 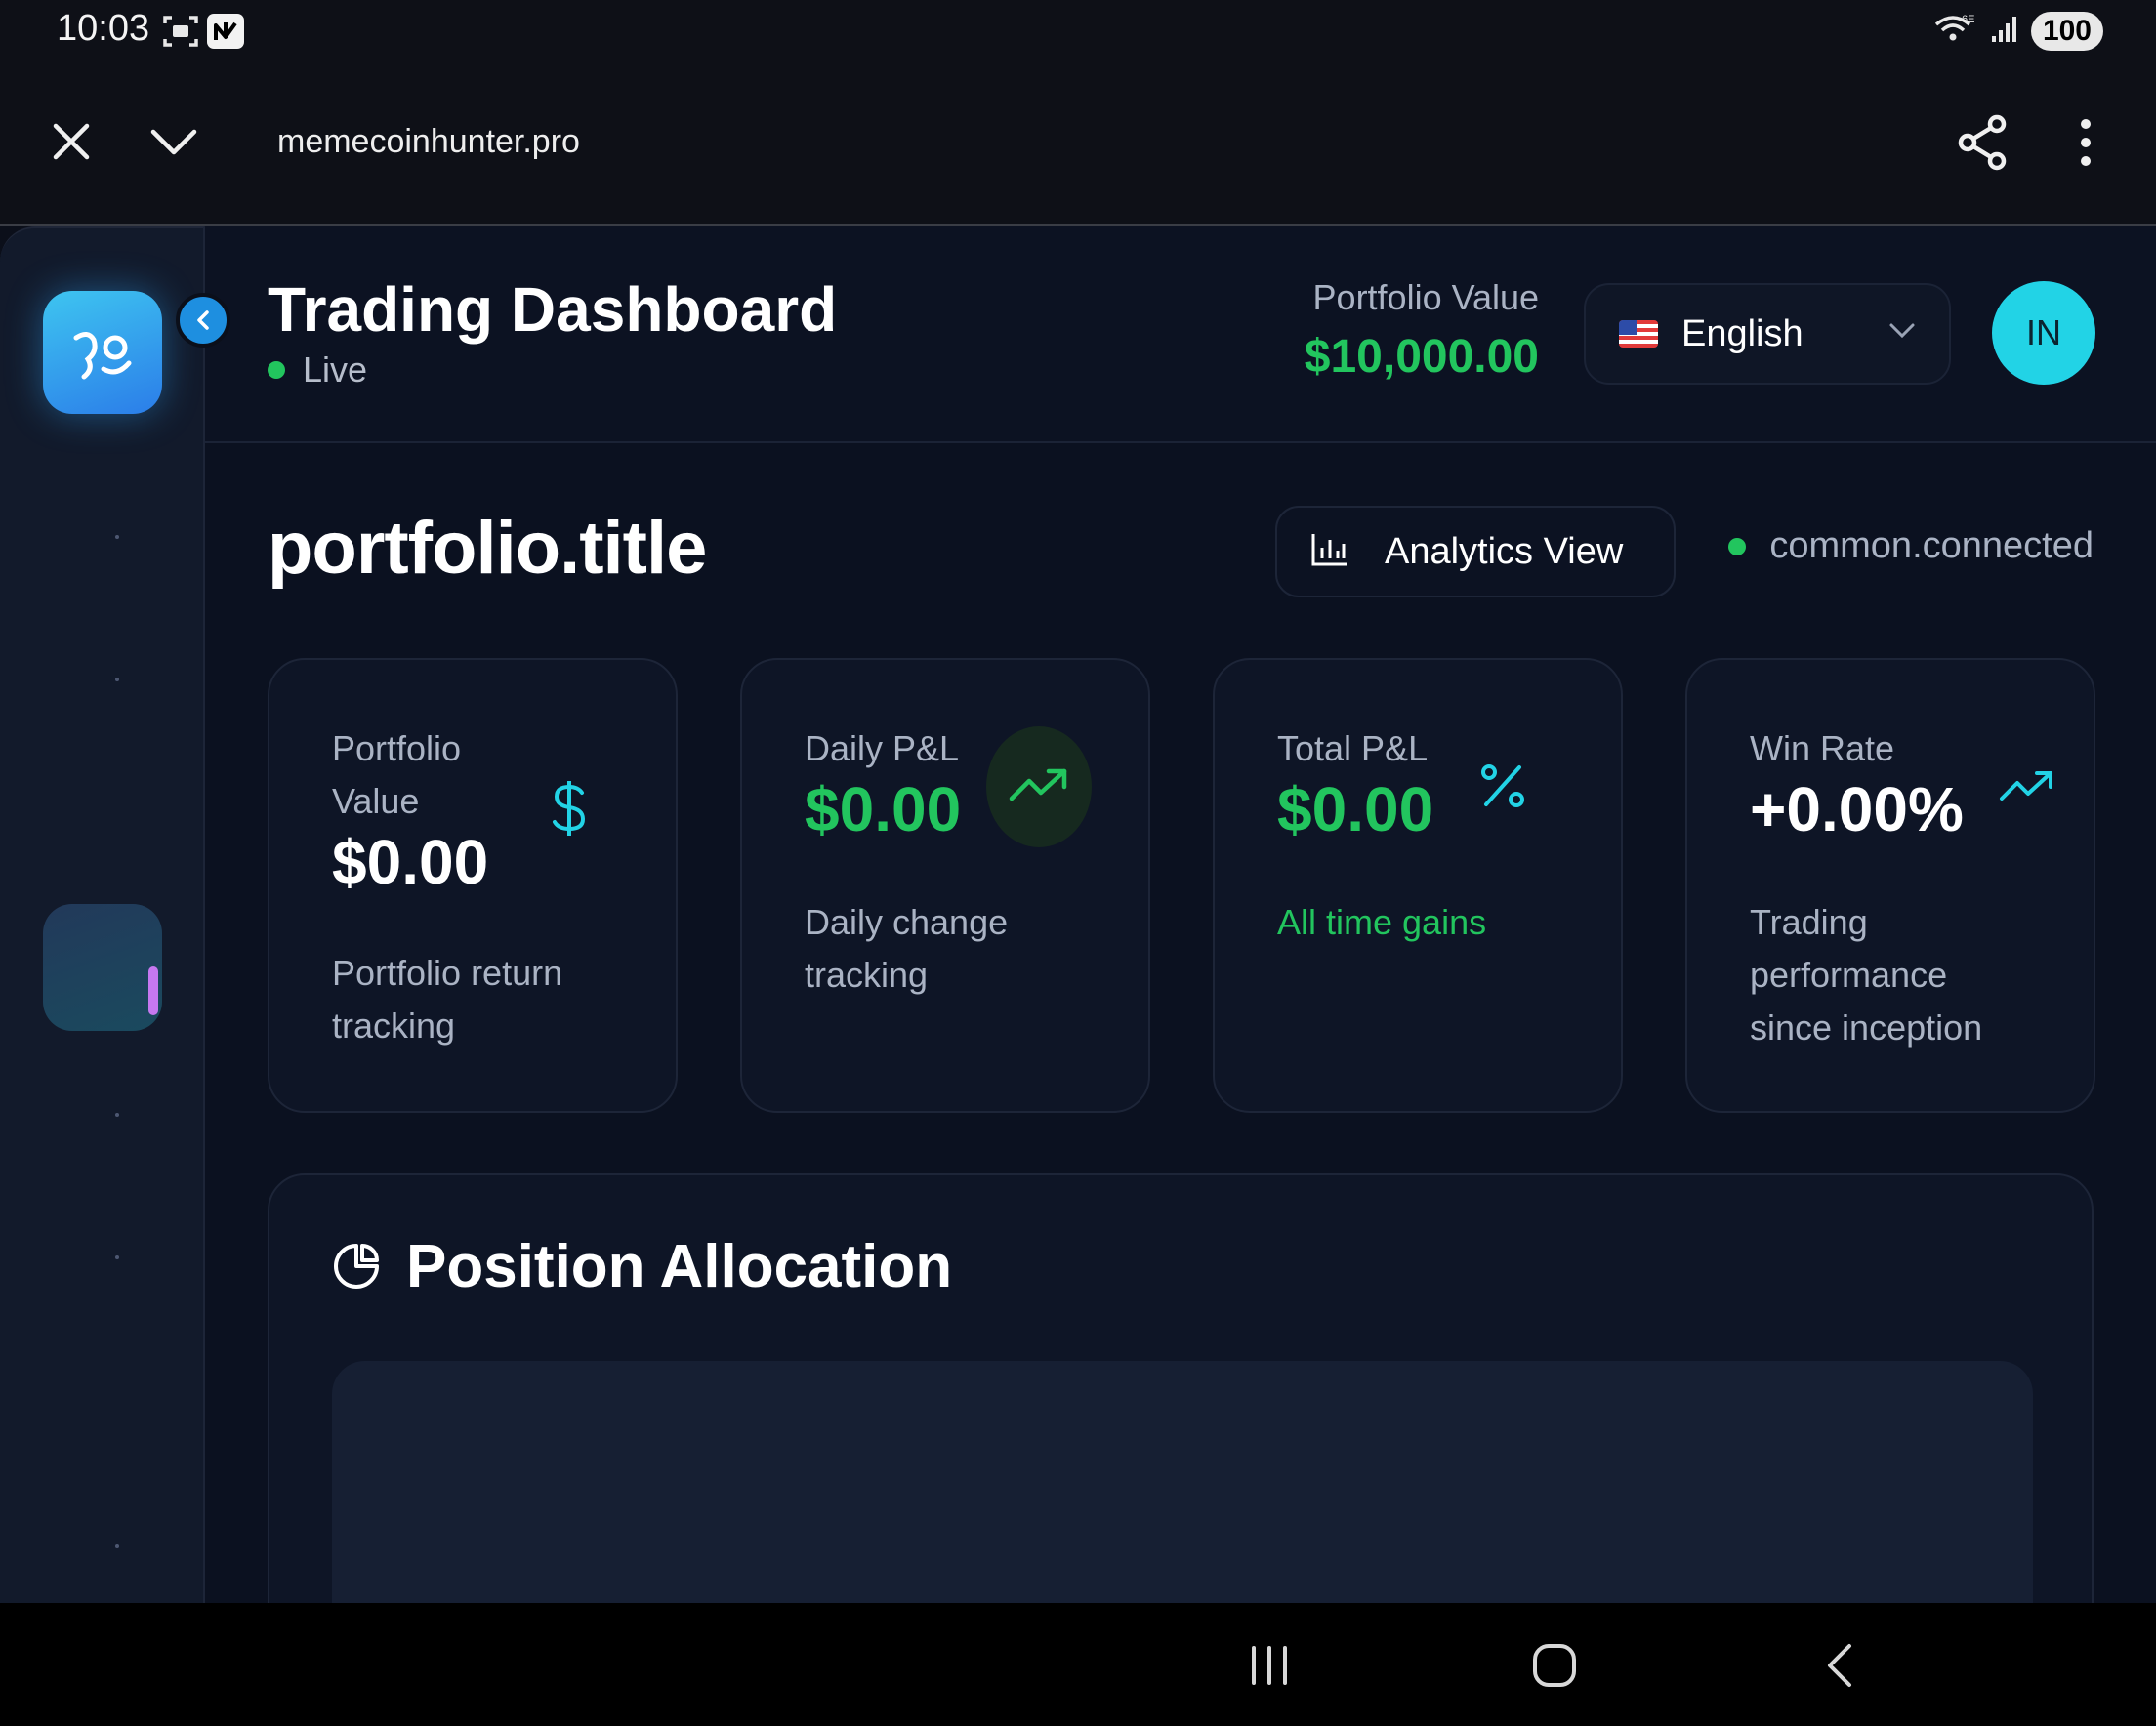 What do you see at coordinates (1823, 748) in the screenshot?
I see `card-label: Win Rate` at bounding box center [1823, 748].